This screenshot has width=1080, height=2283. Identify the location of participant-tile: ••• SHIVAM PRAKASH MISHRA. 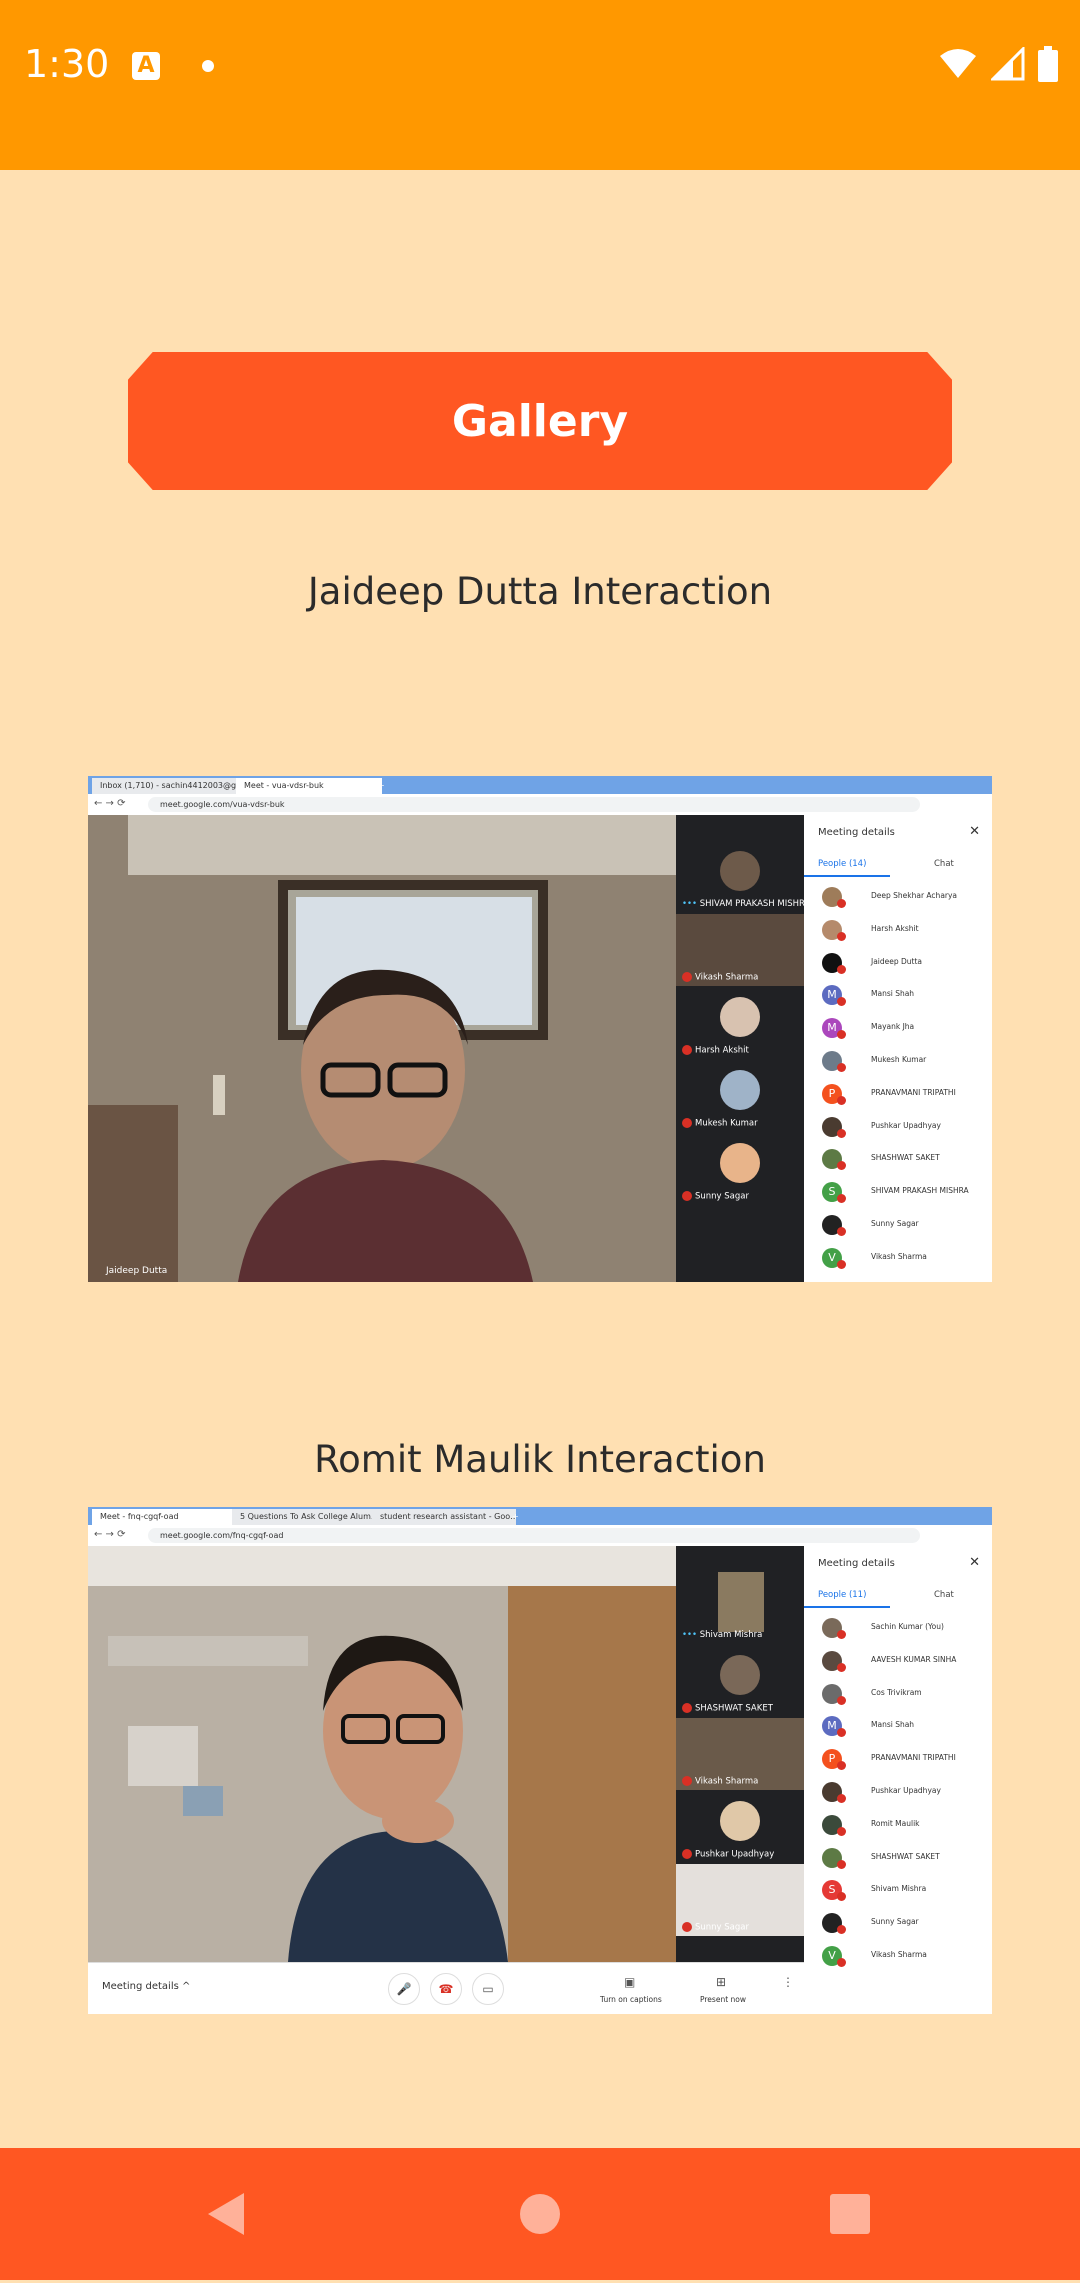
(743, 877).